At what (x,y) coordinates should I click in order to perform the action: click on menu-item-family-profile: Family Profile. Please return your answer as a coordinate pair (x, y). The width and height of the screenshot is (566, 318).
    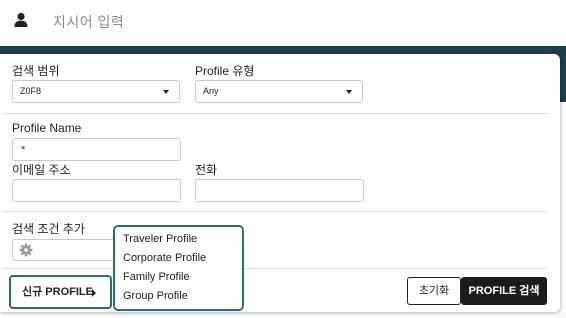
    Looking at the image, I should click on (156, 277).